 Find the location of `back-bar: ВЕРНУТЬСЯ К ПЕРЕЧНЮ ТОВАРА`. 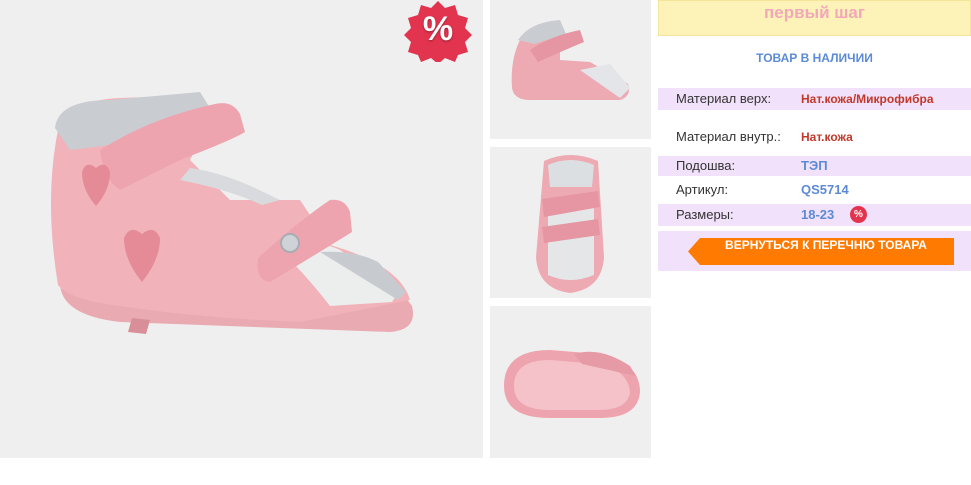

back-bar: ВЕРНУТЬСЯ К ПЕРЕЧНЮ ТОВАРА is located at coordinates (814, 251).